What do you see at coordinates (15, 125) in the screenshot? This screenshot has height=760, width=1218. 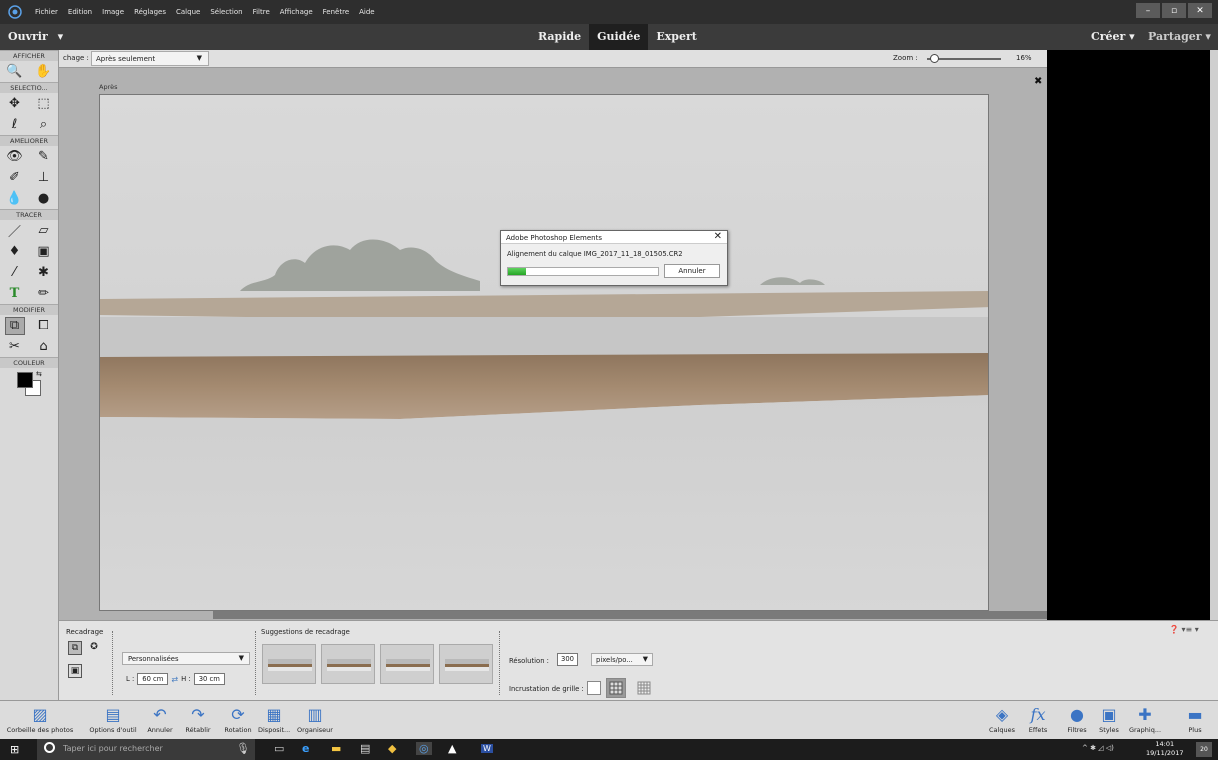 I see `lasso-tool-icon: ℓ` at bounding box center [15, 125].